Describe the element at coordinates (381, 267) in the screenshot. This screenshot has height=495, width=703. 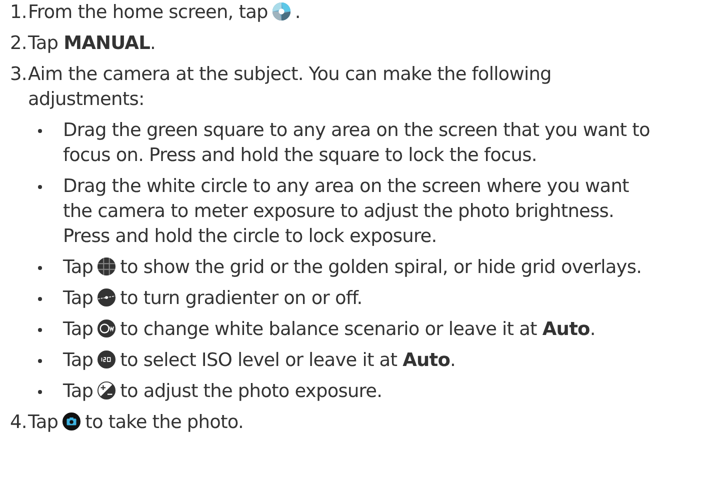
I see `instruction-text: to show the grid or the golden spiral, or hide grid overlays.` at that location.